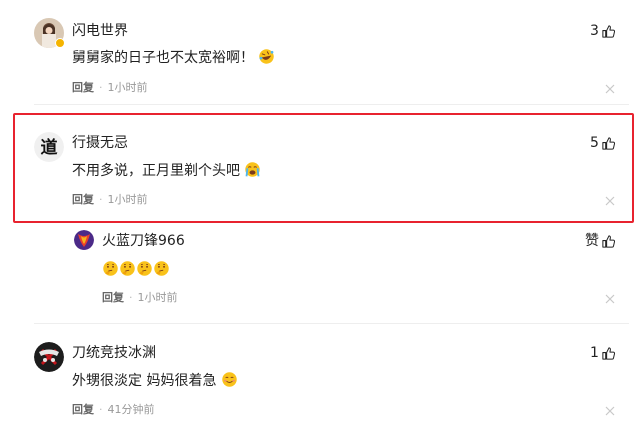  Describe the element at coordinates (131, 409) in the screenshot. I see `comment-time: 41分钟前` at that location.